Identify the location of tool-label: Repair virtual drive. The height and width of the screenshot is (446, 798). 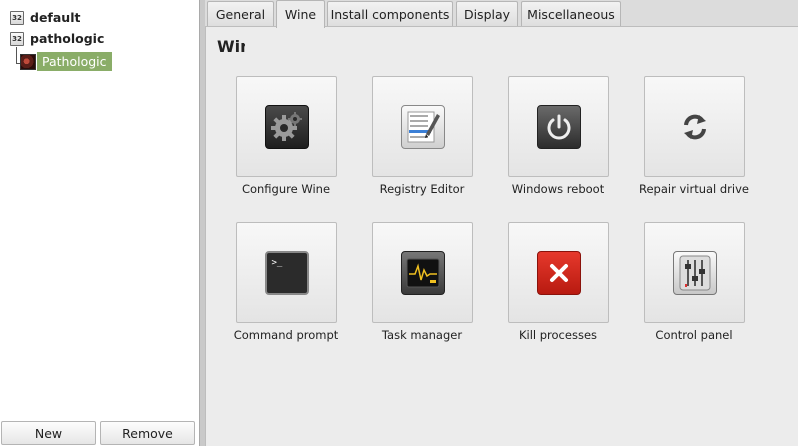
(693, 189).